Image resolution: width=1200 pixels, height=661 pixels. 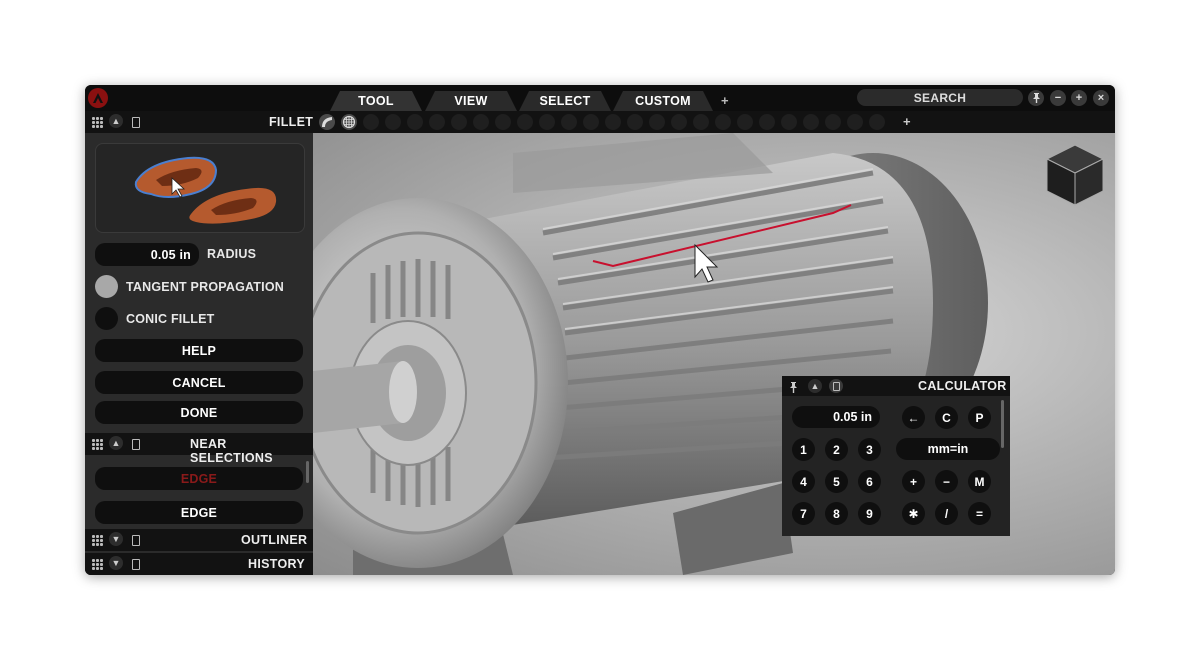 I want to click on app-logo-icon, so click(x=98, y=98).